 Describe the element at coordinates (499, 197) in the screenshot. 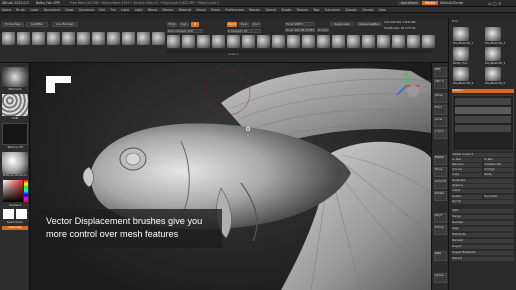

I see `del-other-button: Del Other` at that location.